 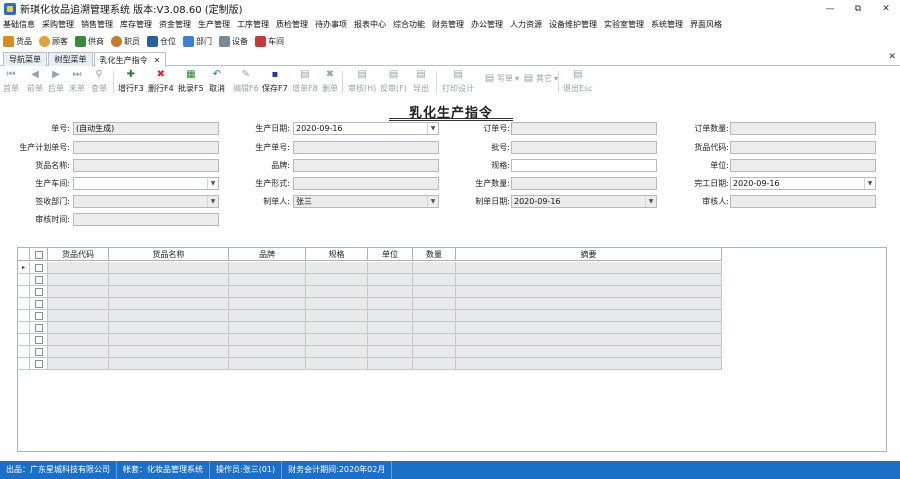 I want to click on col-spec: 规格, so click(x=337, y=254).